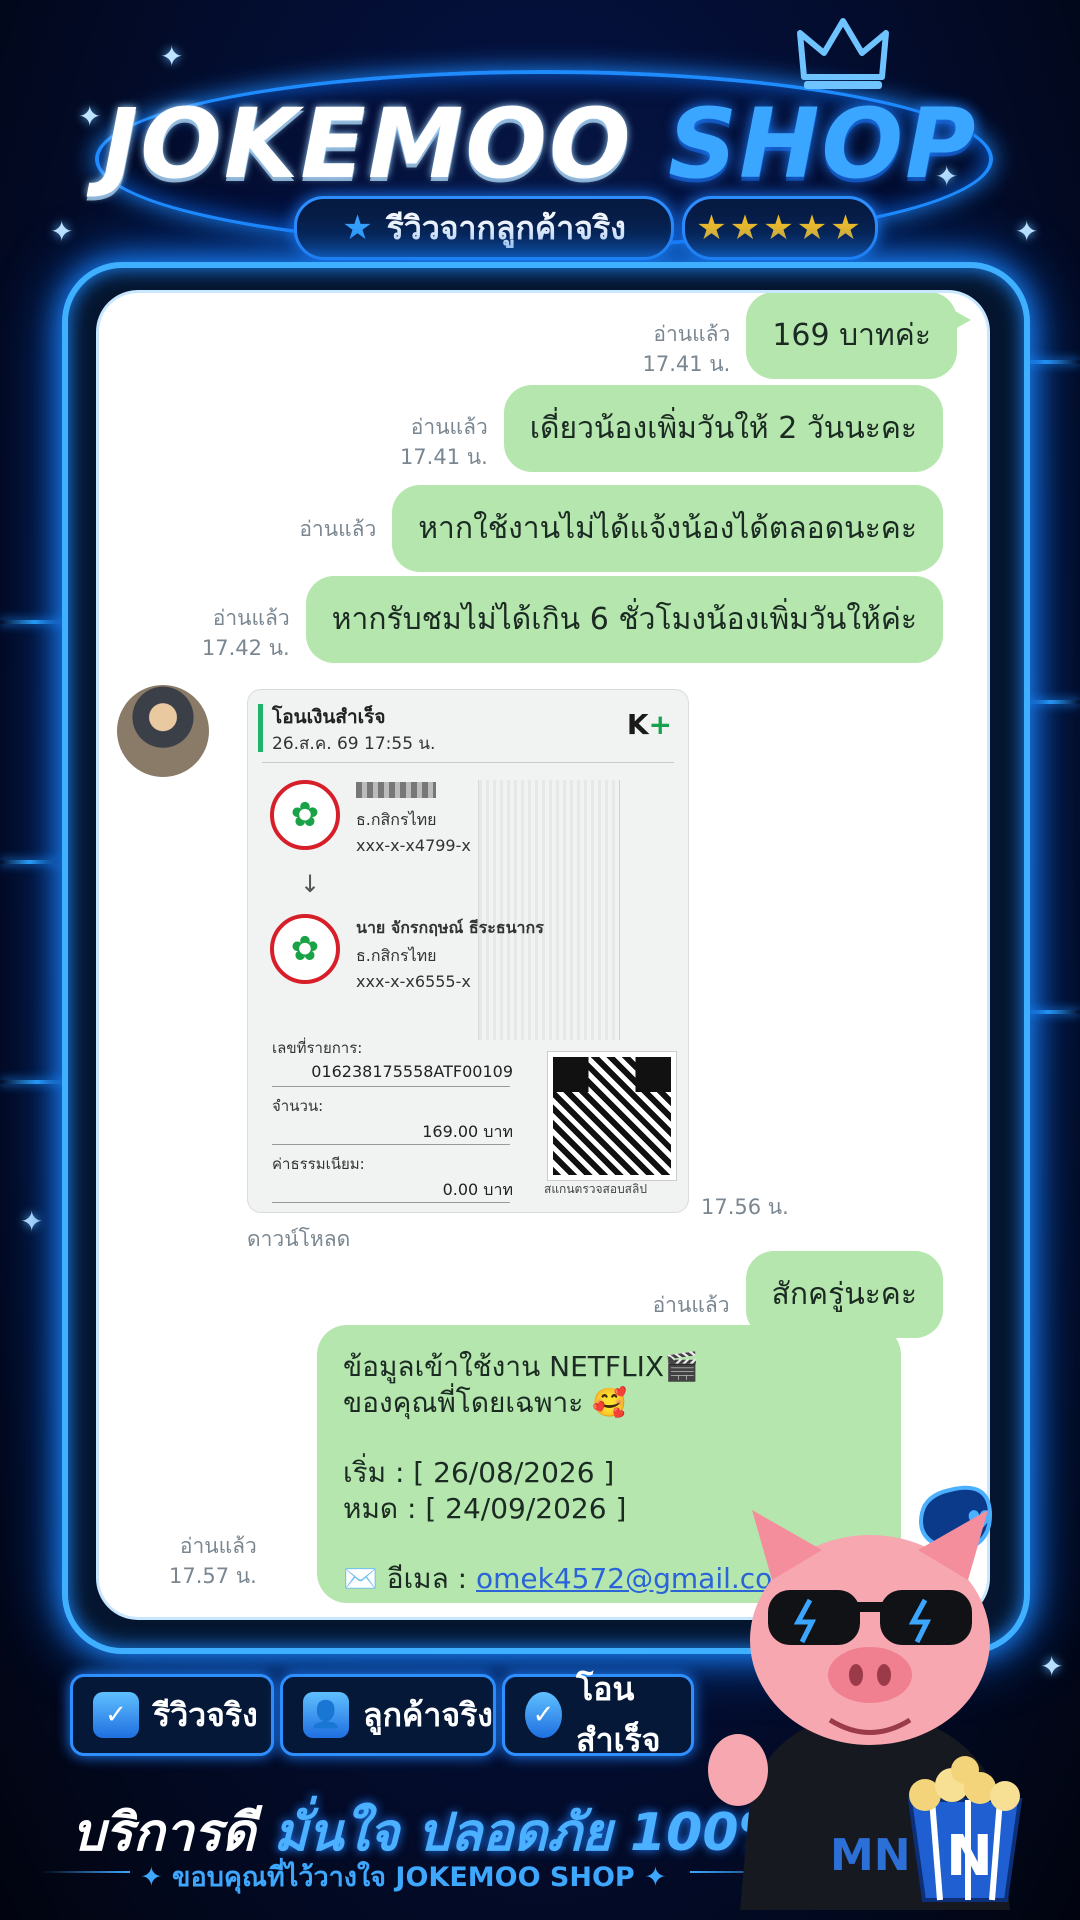 The height and width of the screenshot is (1920, 1080). What do you see at coordinates (485, 1508) in the screenshot?
I see `end-date: หมด : [ 24/09/2026 ]` at bounding box center [485, 1508].